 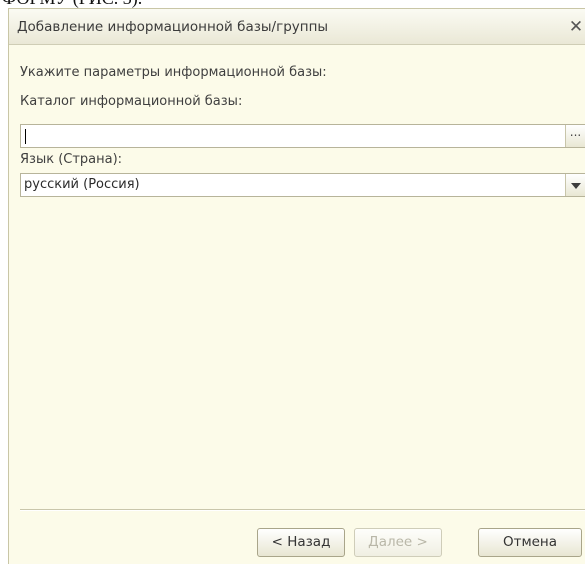 I want to click on dropdown-button, so click(x=575, y=185).